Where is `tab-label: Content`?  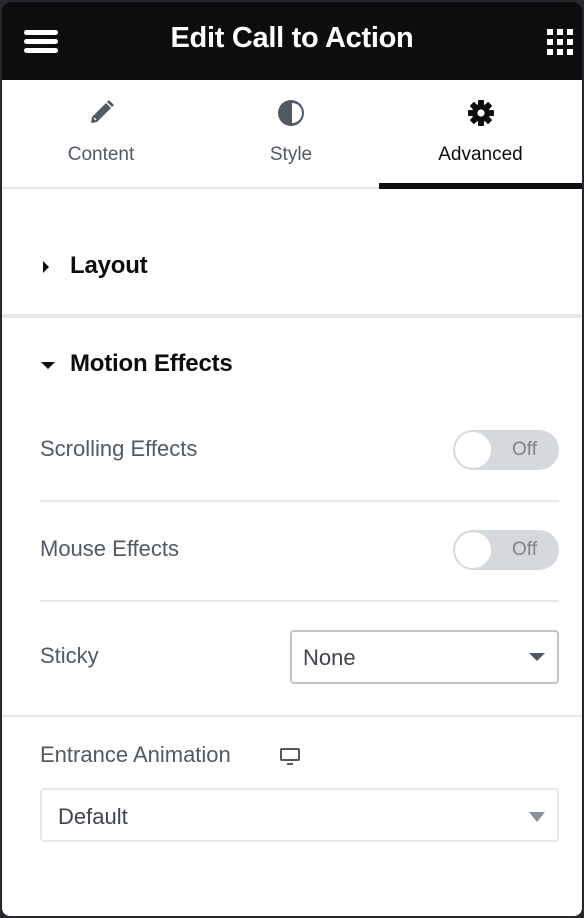
tab-label: Content is located at coordinates (101, 154).